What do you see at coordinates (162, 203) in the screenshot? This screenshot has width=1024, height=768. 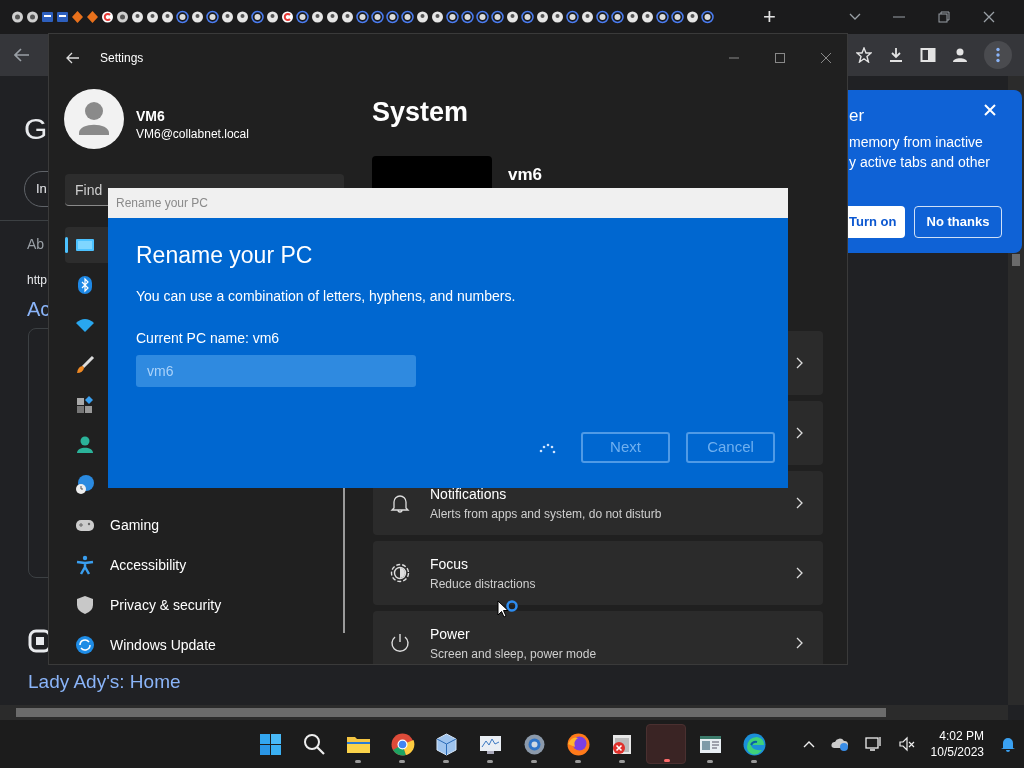 I see `dialog-window-title: Rename your PC` at bounding box center [162, 203].